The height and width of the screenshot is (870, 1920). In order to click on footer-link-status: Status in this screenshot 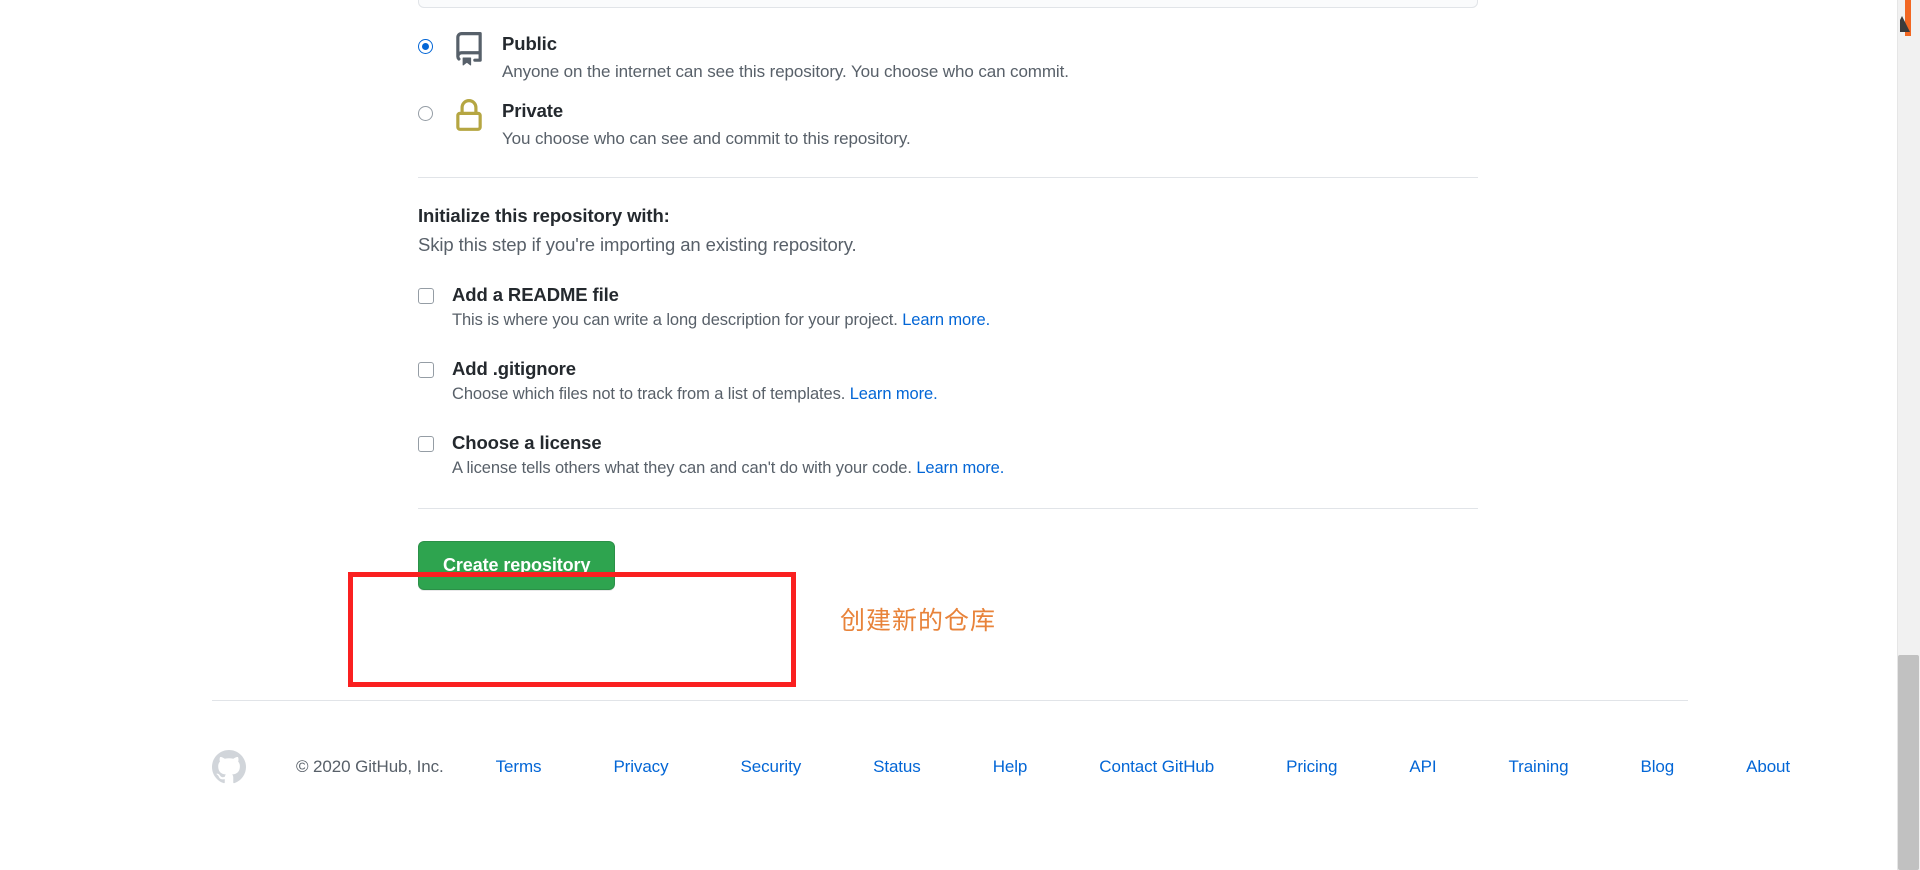, I will do `click(897, 767)`.